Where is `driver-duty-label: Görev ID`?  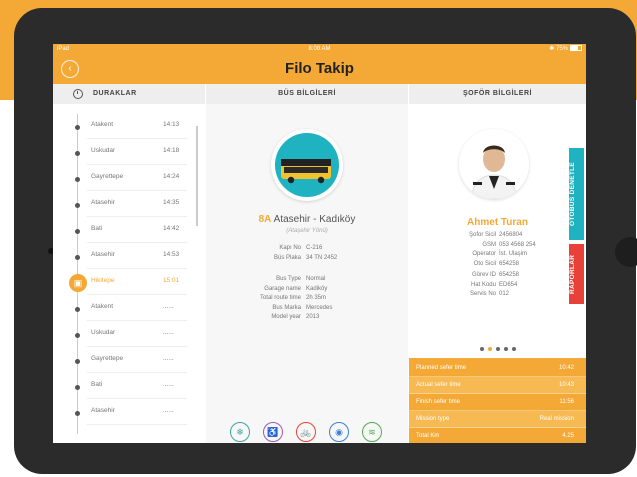
driver-duty-label: Görev ID is located at coordinates (483, 275).